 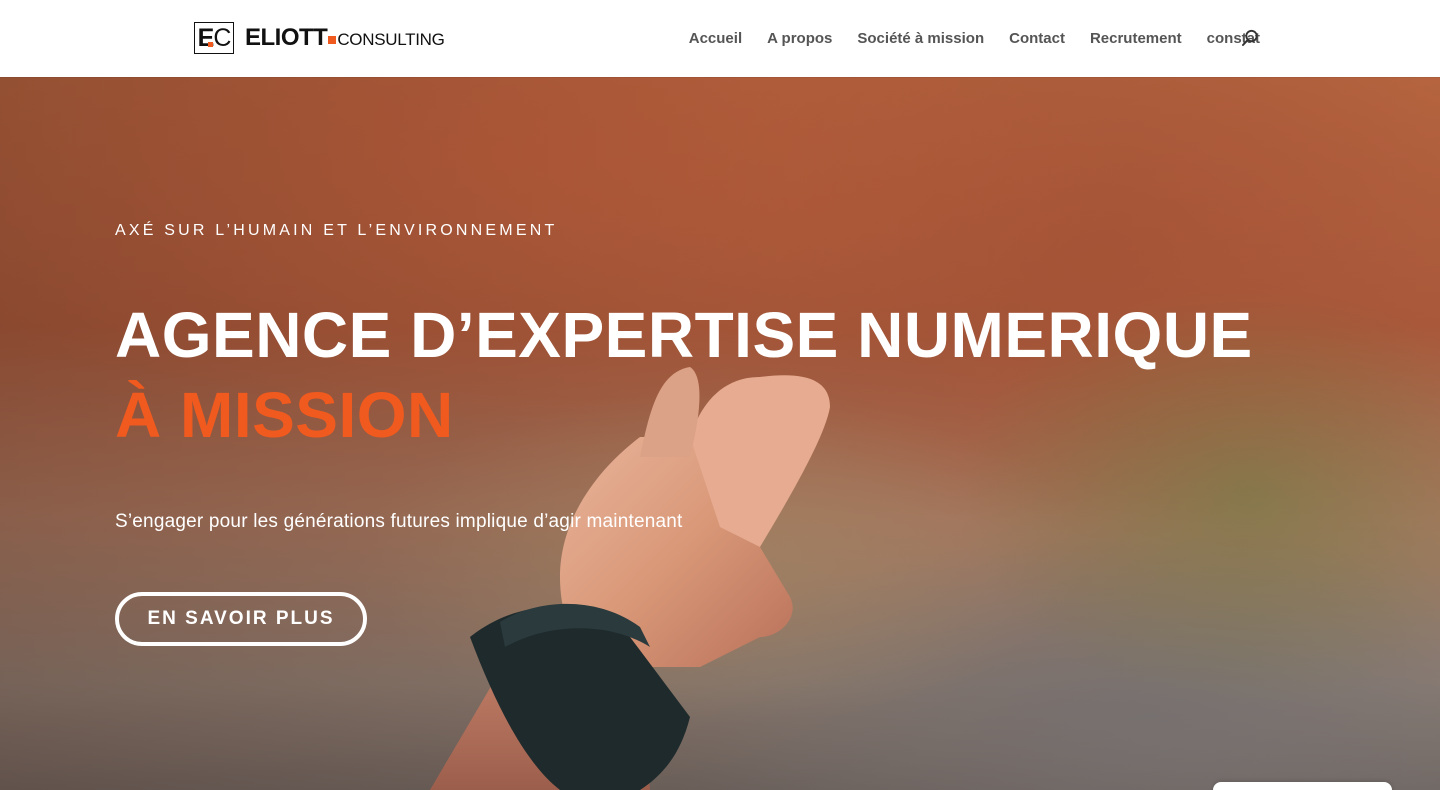 I want to click on hero-title-line1: AGENCE D’EXPERTISE NUMERIQUE, so click(x=684, y=335).